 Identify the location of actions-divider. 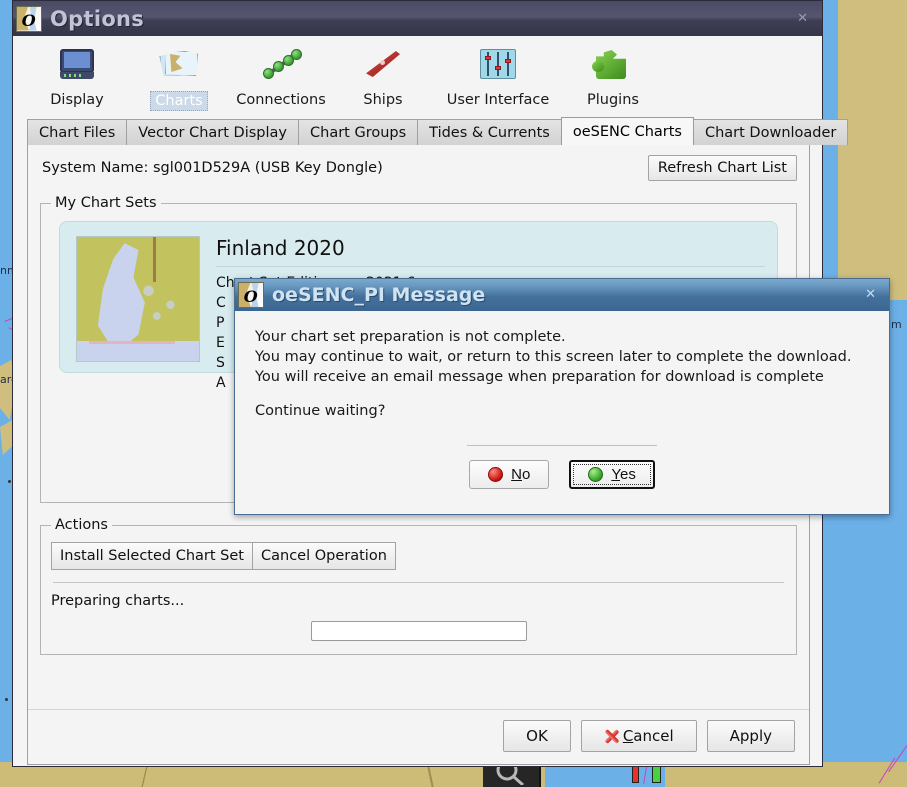
(418, 582).